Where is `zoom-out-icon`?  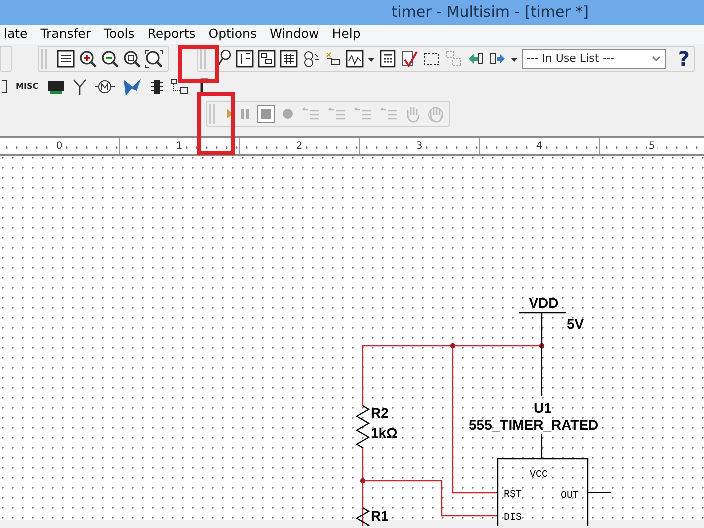
zoom-out-icon is located at coordinates (110, 59).